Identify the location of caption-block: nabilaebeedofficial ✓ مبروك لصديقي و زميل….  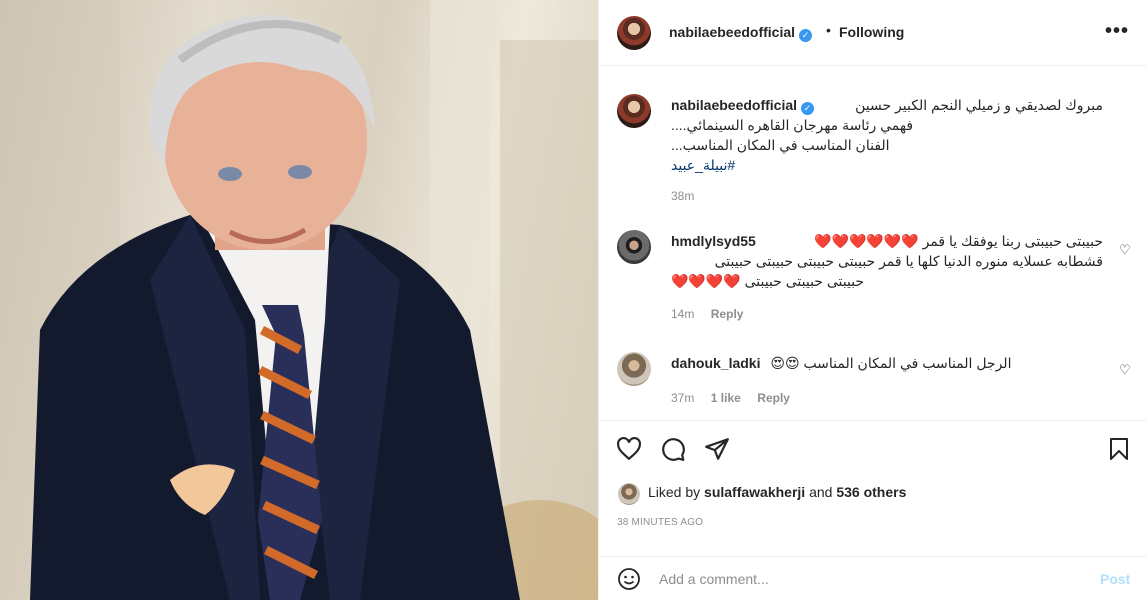
(887, 149).